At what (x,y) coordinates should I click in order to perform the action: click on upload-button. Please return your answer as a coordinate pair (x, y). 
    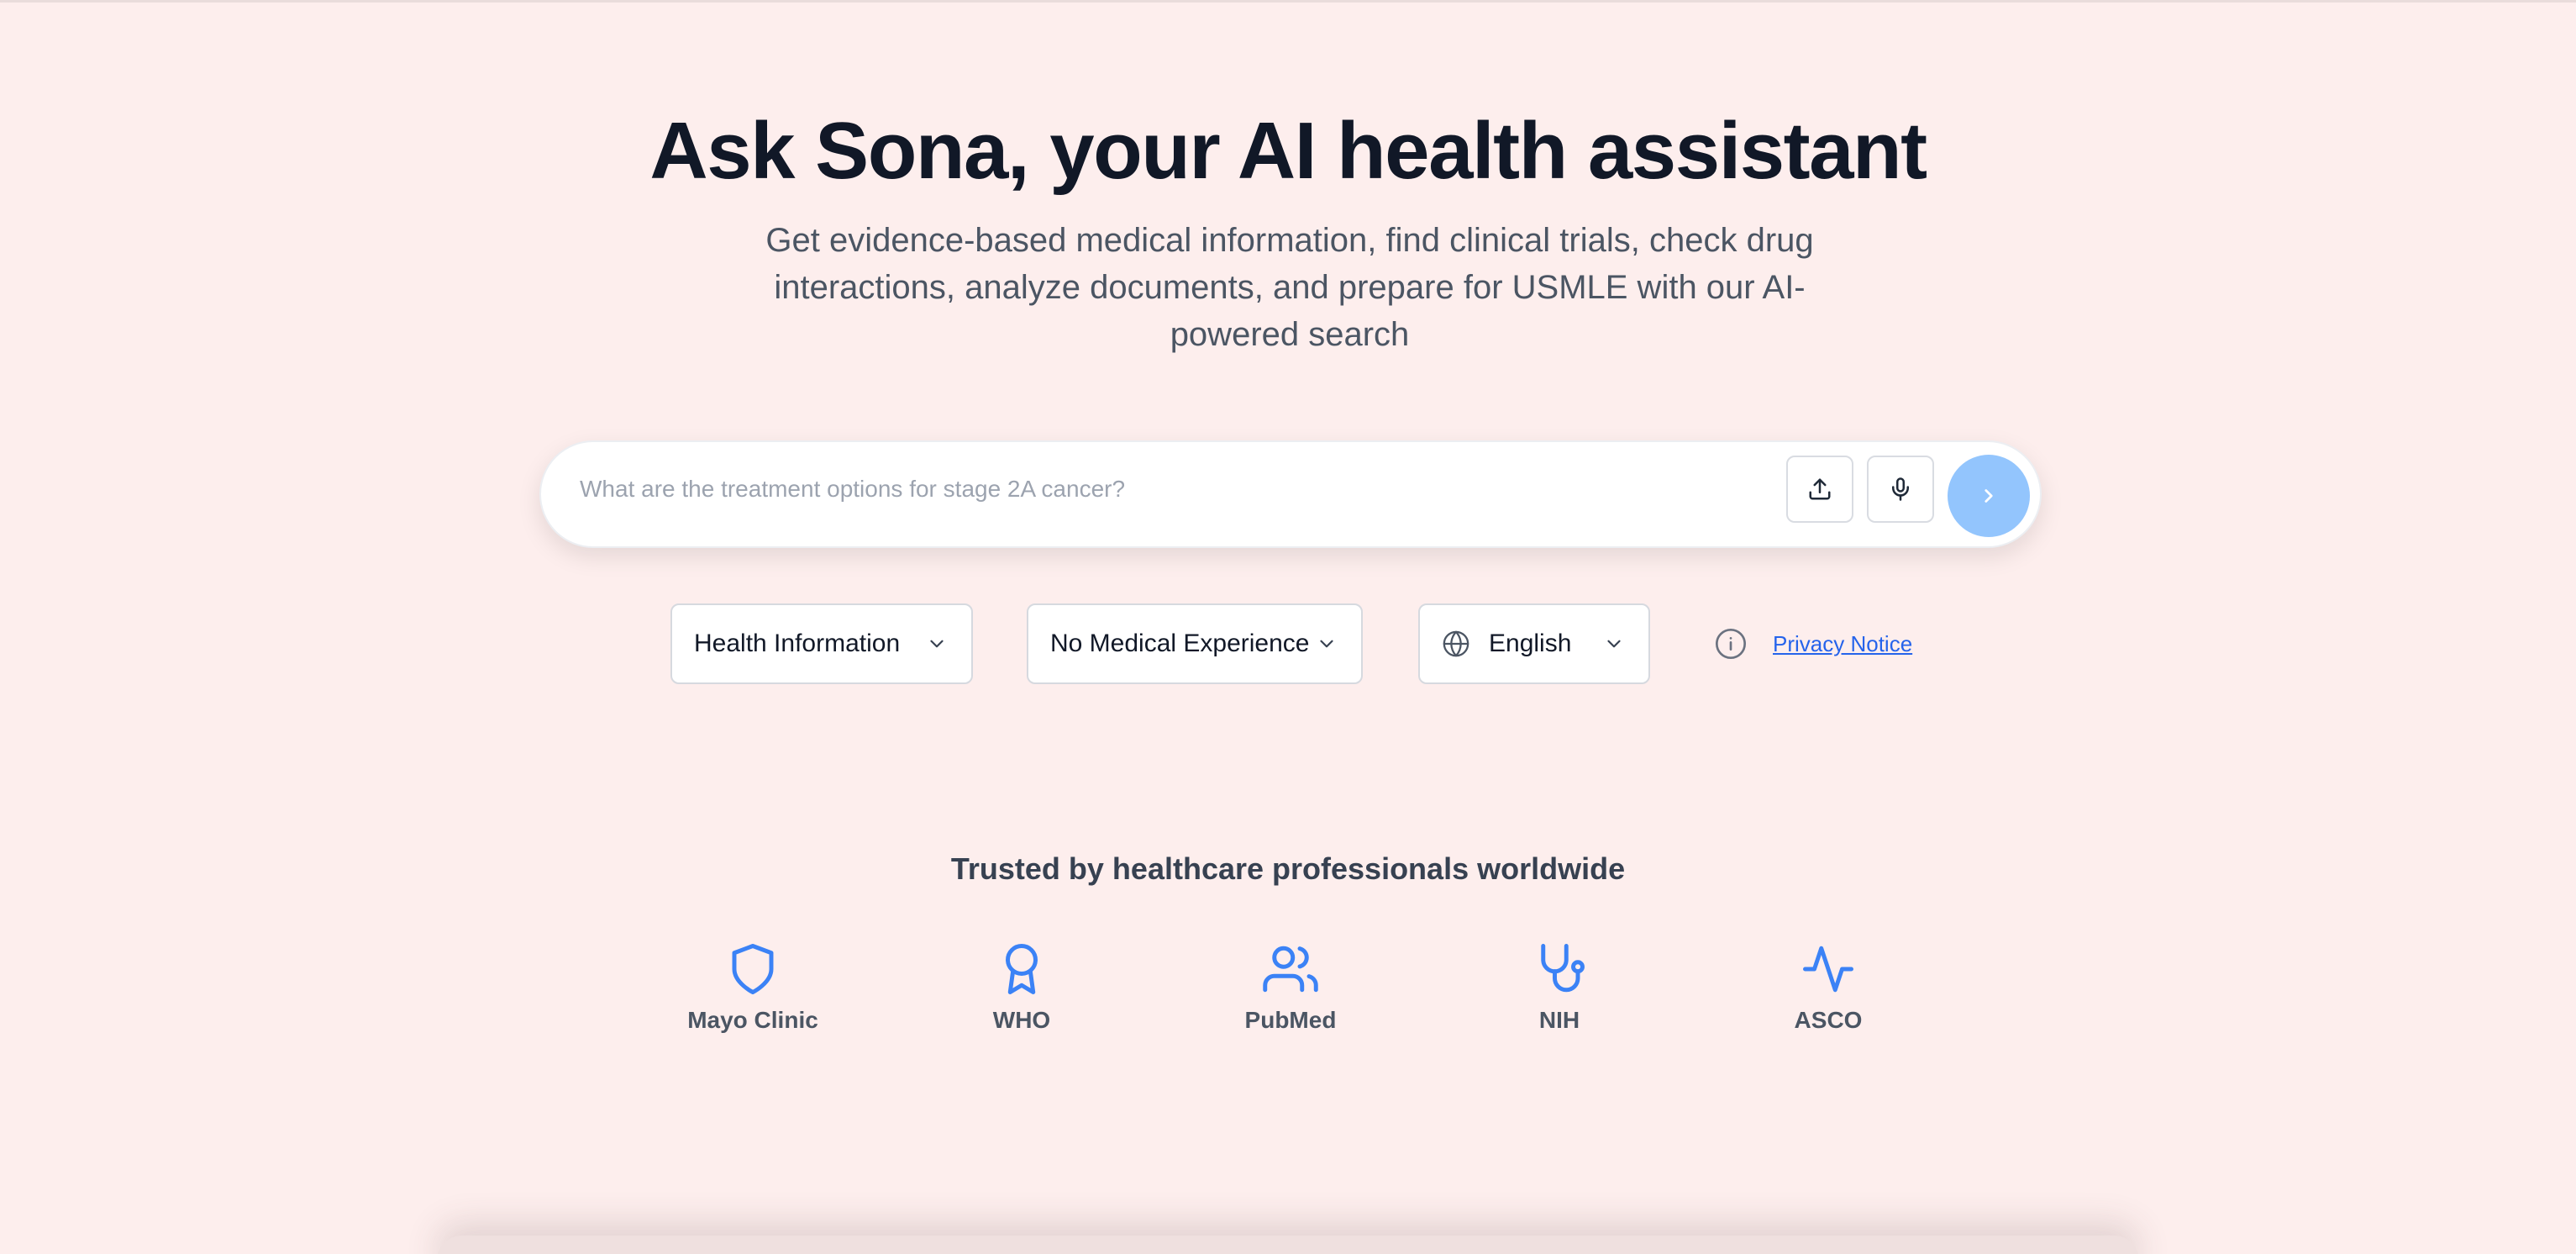
    Looking at the image, I should click on (1819, 490).